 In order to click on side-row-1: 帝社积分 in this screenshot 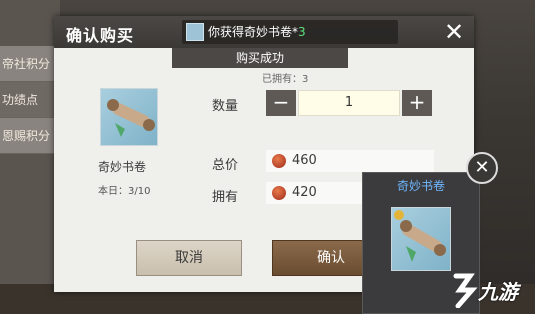, I will do `click(30, 64)`.